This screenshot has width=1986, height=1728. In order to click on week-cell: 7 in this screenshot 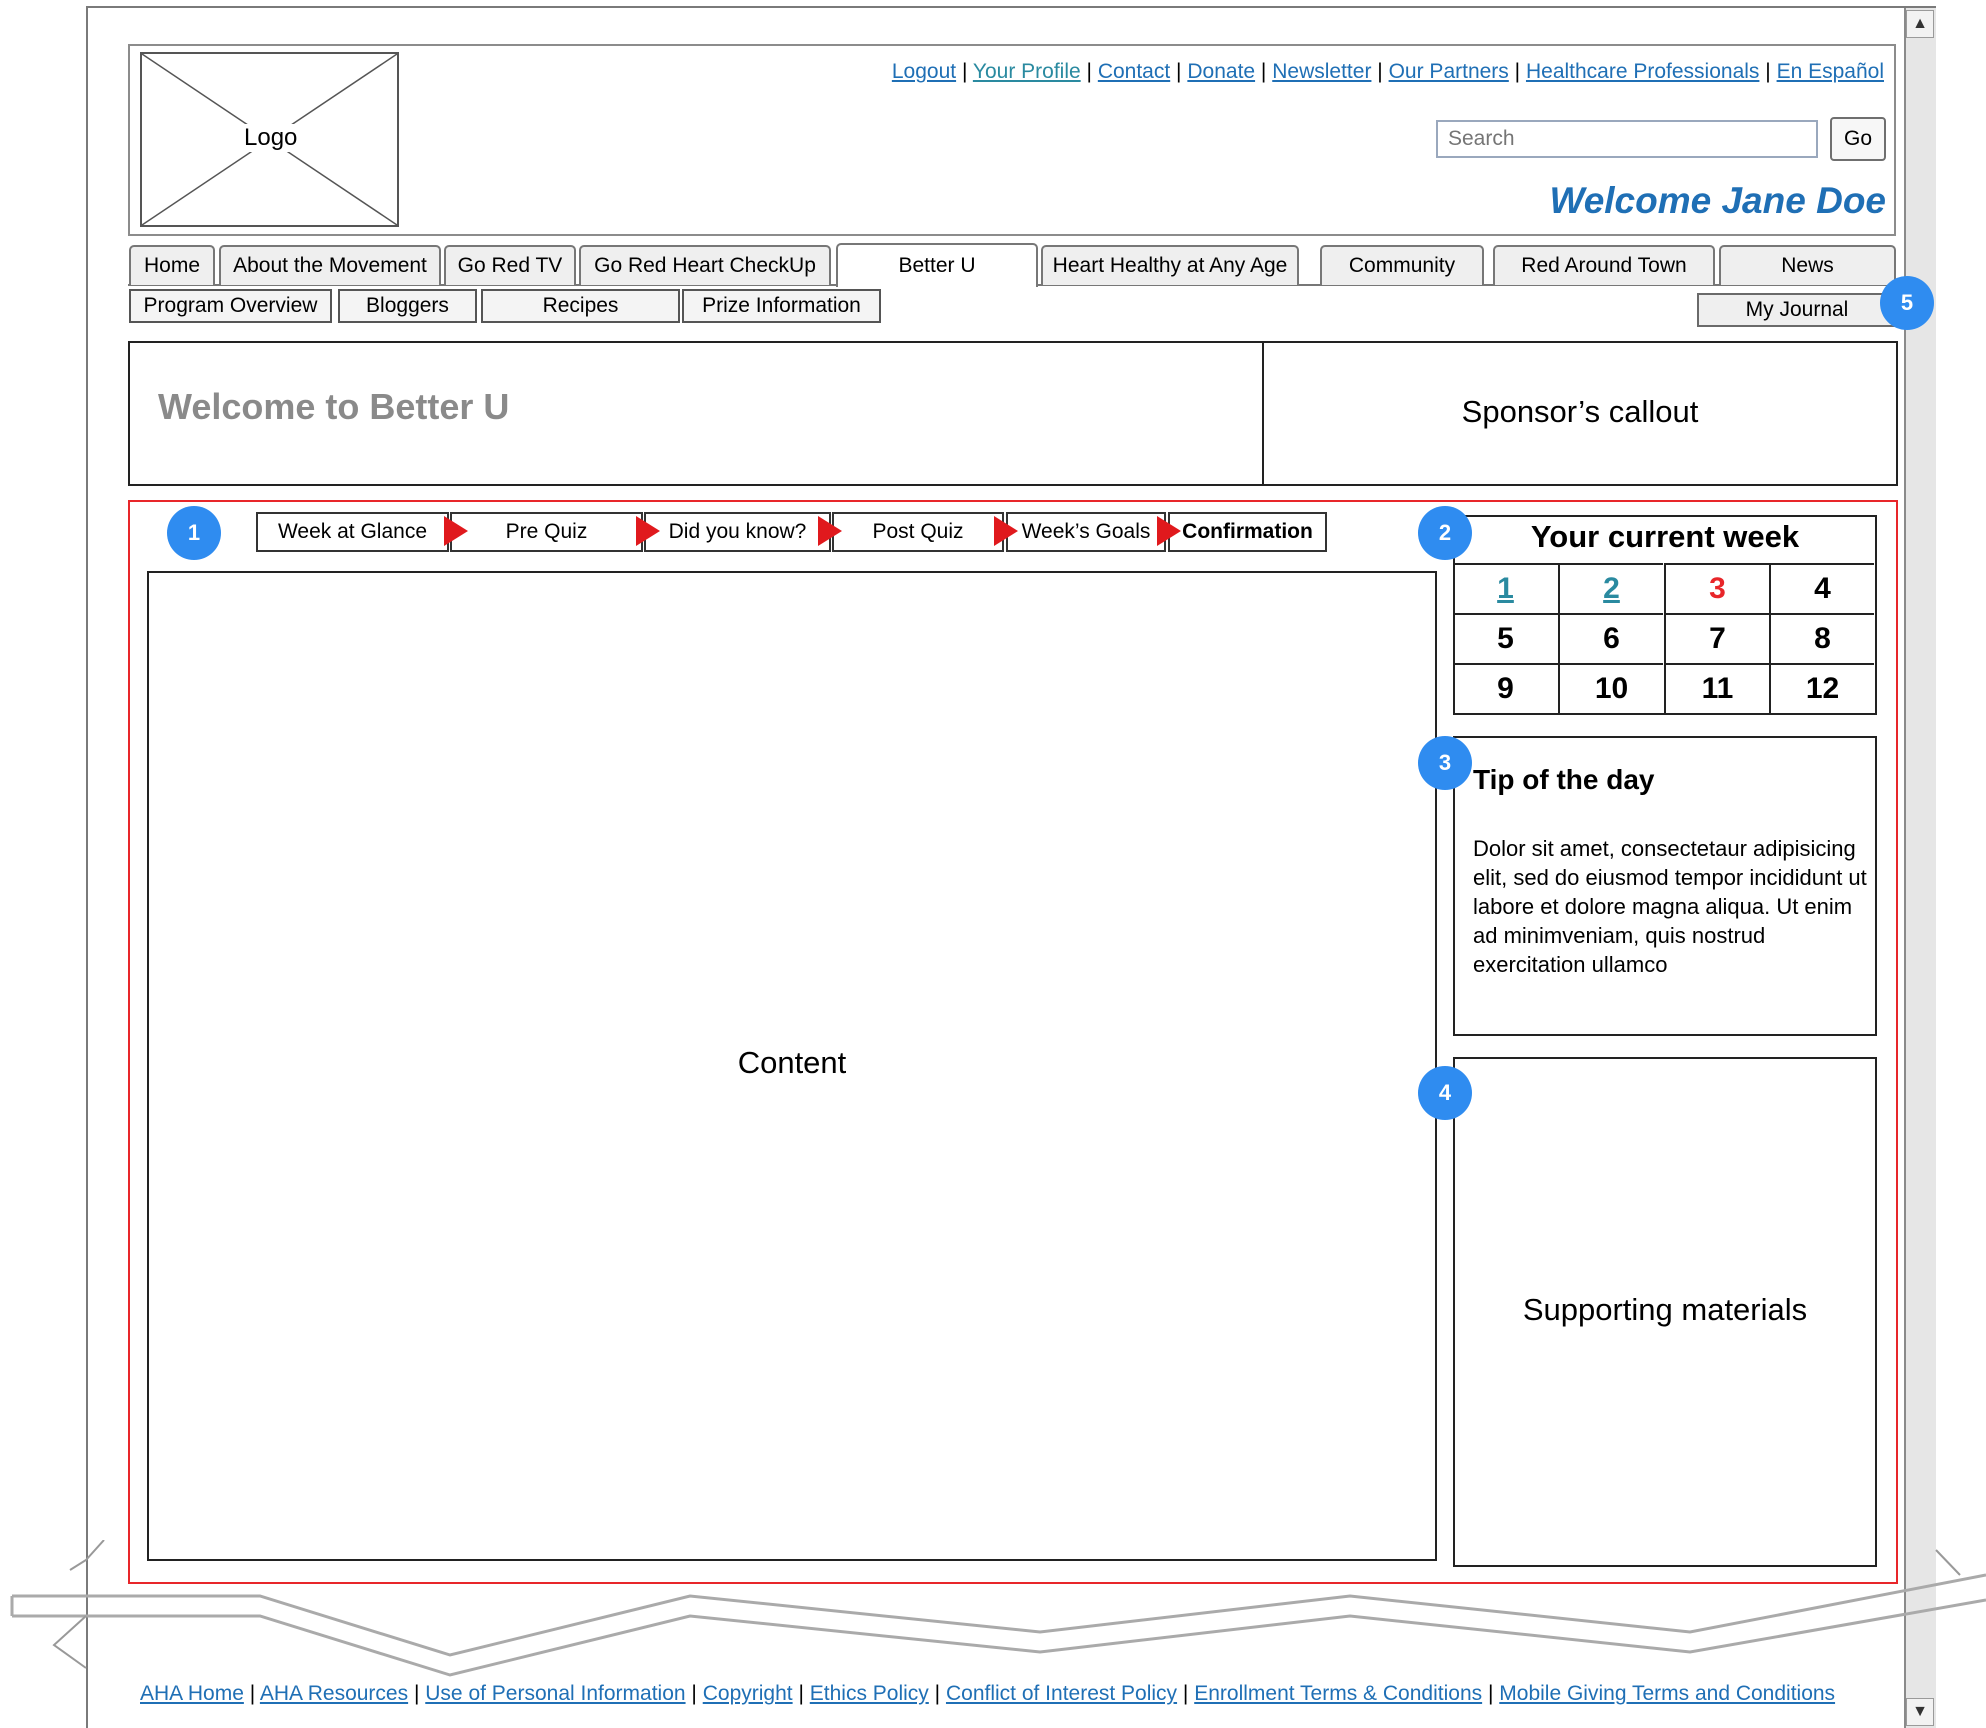, I will do `click(1716, 638)`.